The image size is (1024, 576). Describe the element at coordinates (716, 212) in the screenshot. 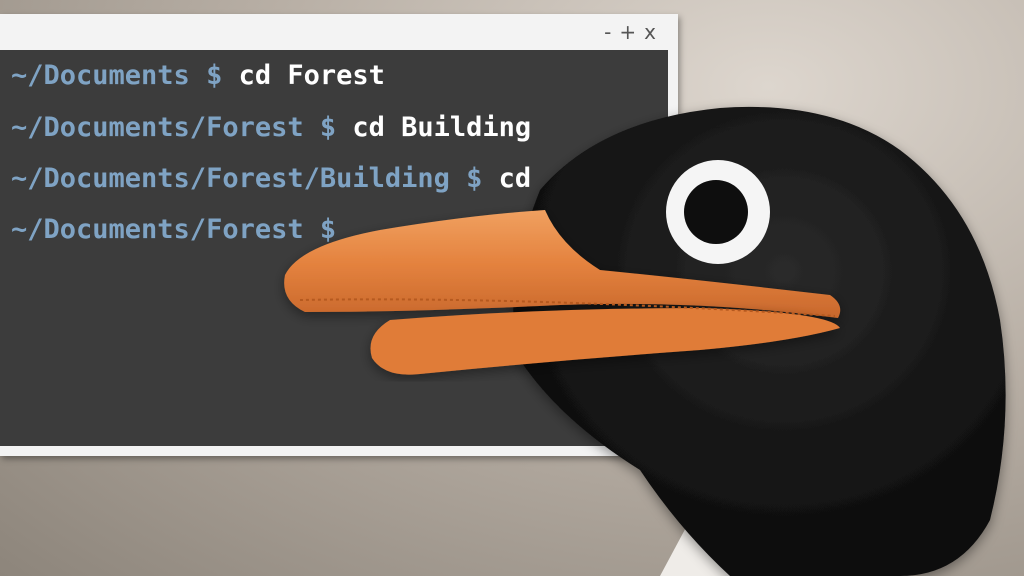

I see `penguin-pupil` at that location.